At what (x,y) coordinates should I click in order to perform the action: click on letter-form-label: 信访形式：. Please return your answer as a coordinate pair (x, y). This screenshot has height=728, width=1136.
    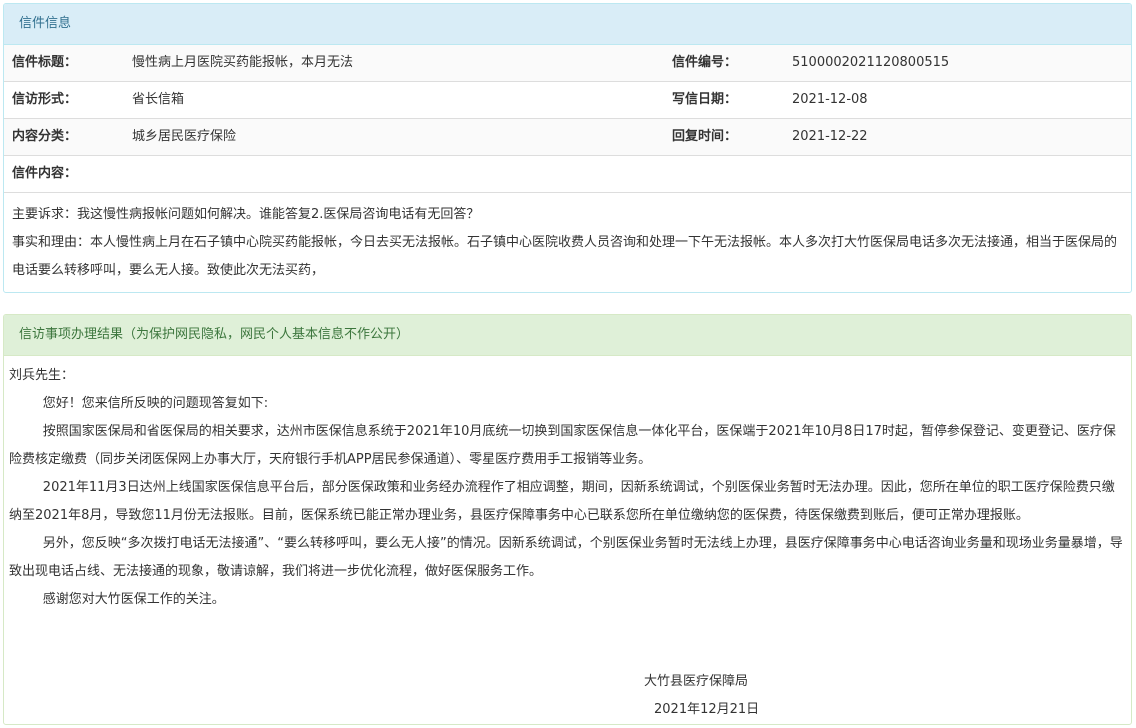
    Looking at the image, I should click on (45, 99).